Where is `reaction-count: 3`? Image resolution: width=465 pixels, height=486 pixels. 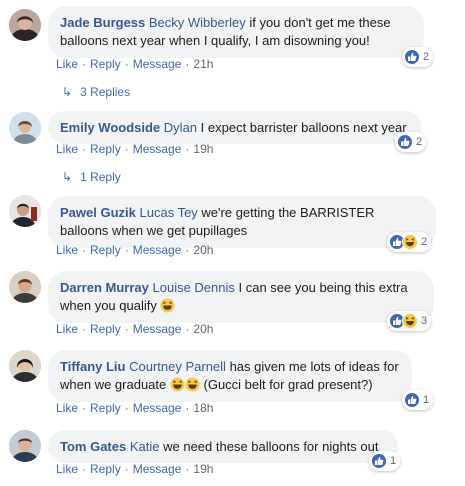 reaction-count: 3 is located at coordinates (424, 321).